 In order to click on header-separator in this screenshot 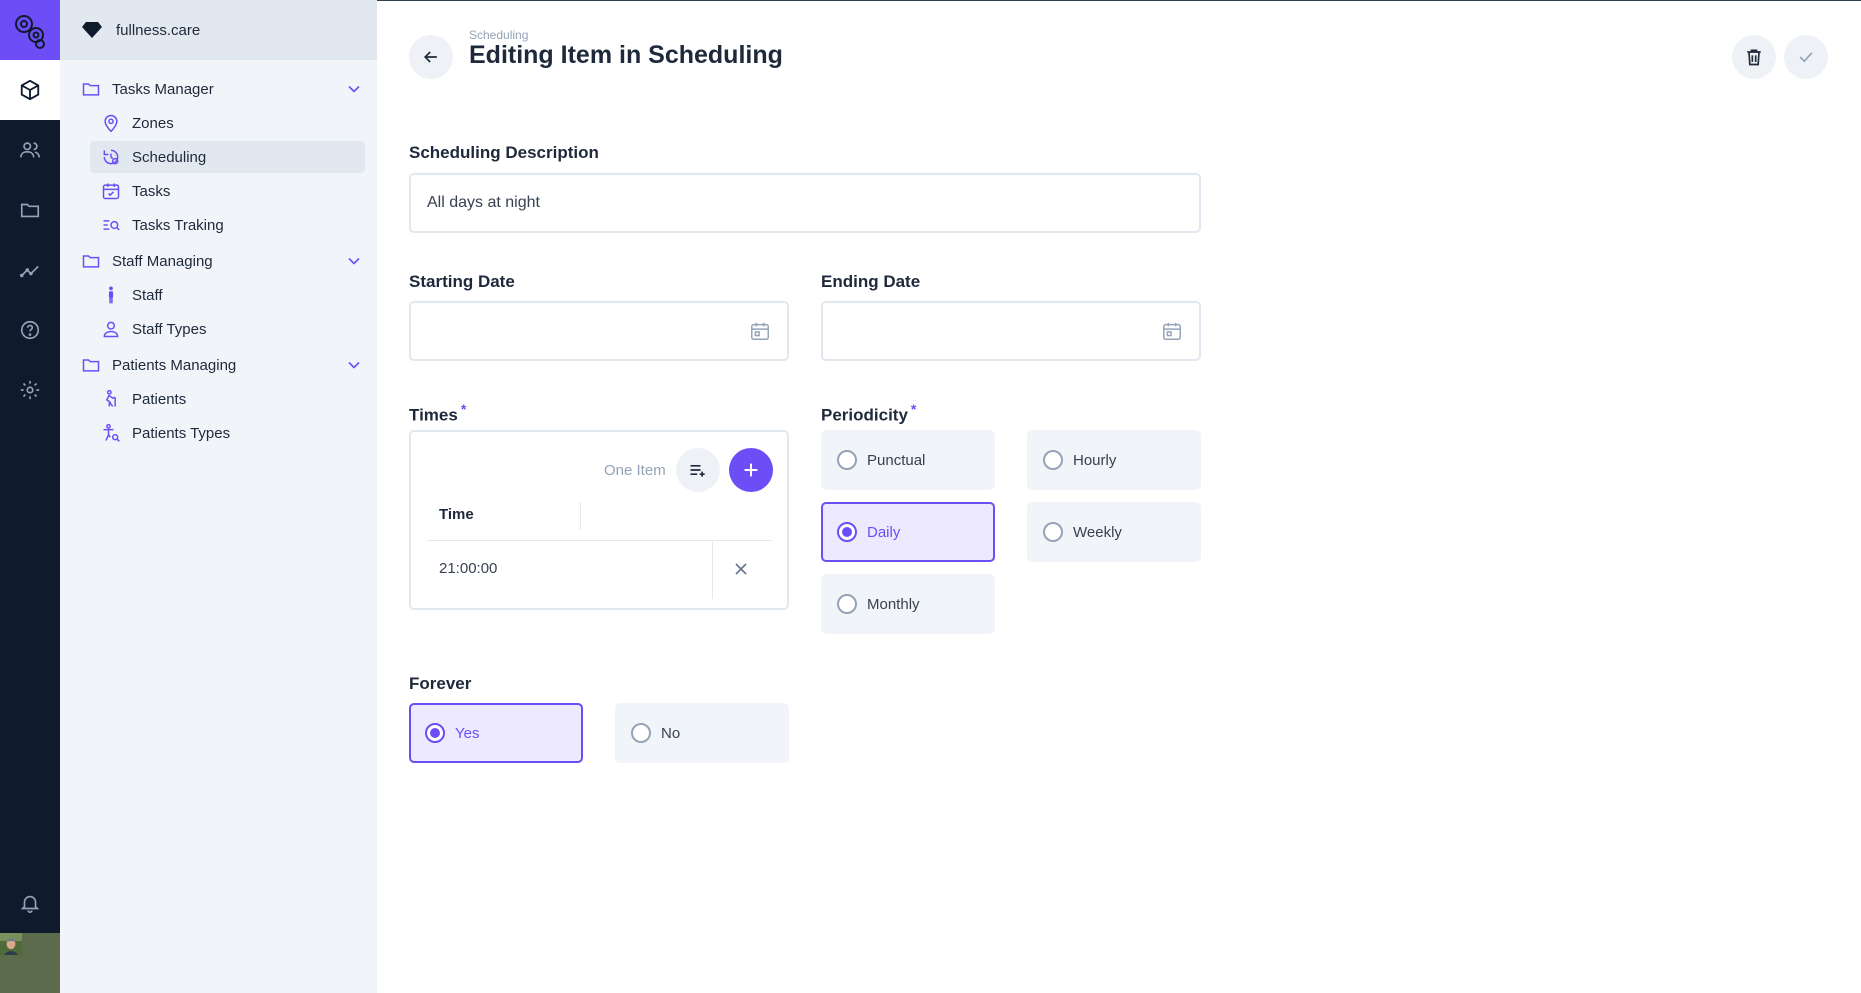, I will do `click(599, 540)`.